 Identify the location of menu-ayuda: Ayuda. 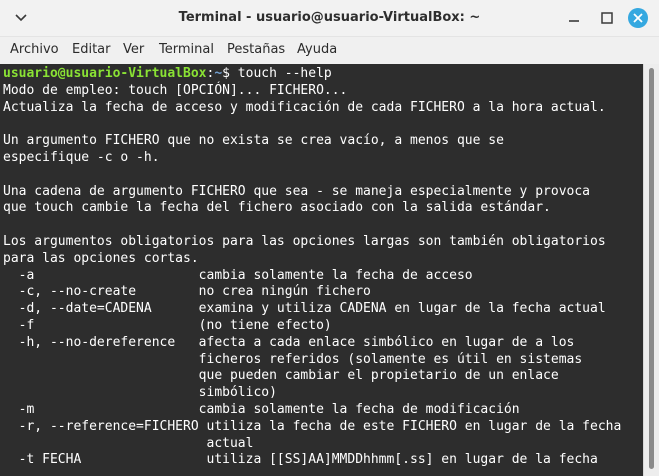
(317, 50).